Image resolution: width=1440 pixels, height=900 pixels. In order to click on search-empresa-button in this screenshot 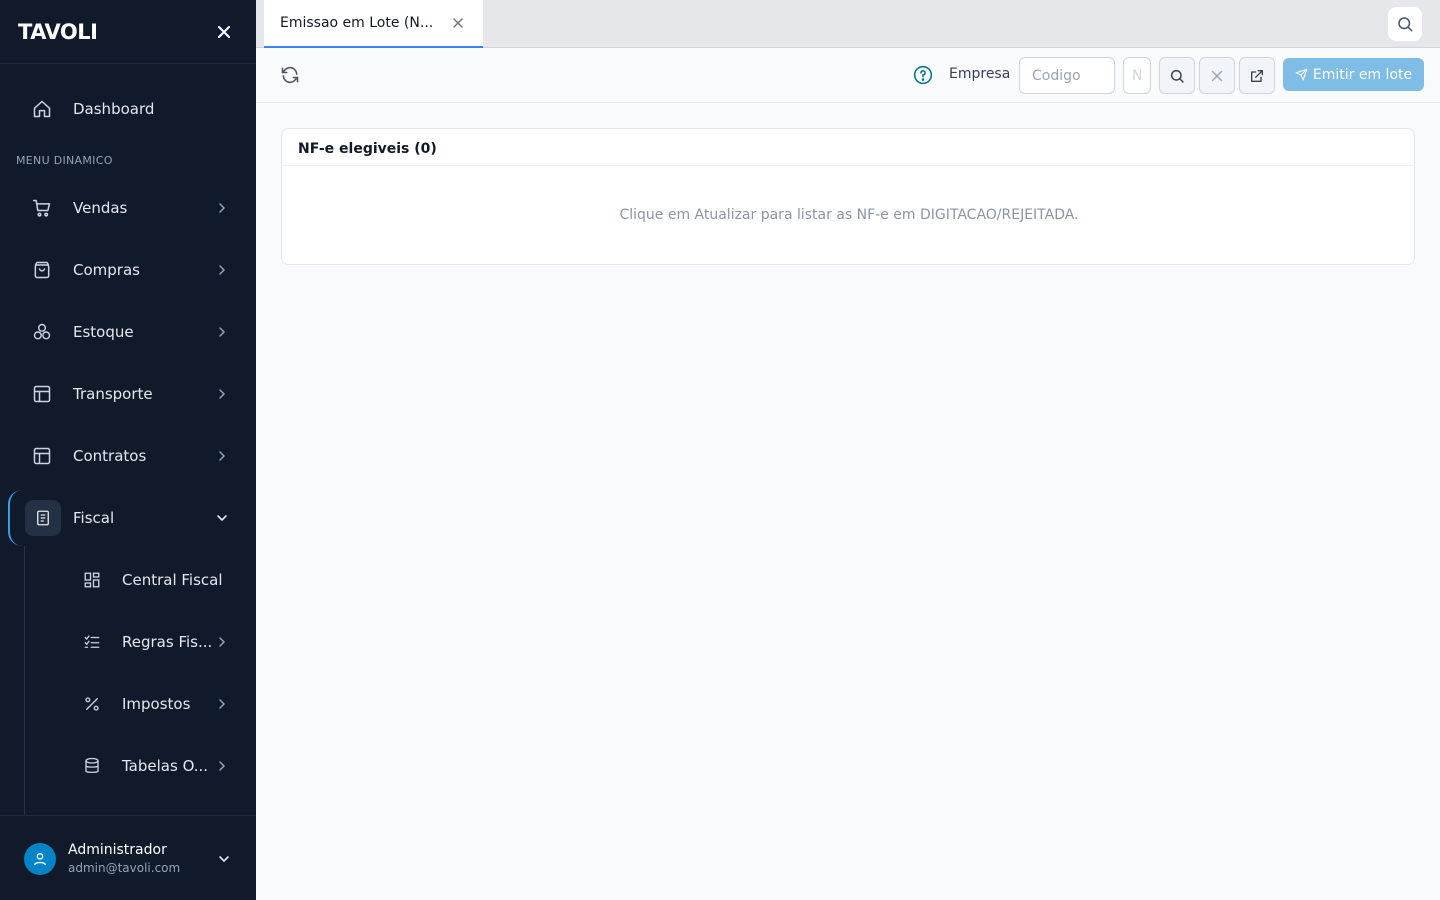, I will do `click(1177, 75)`.